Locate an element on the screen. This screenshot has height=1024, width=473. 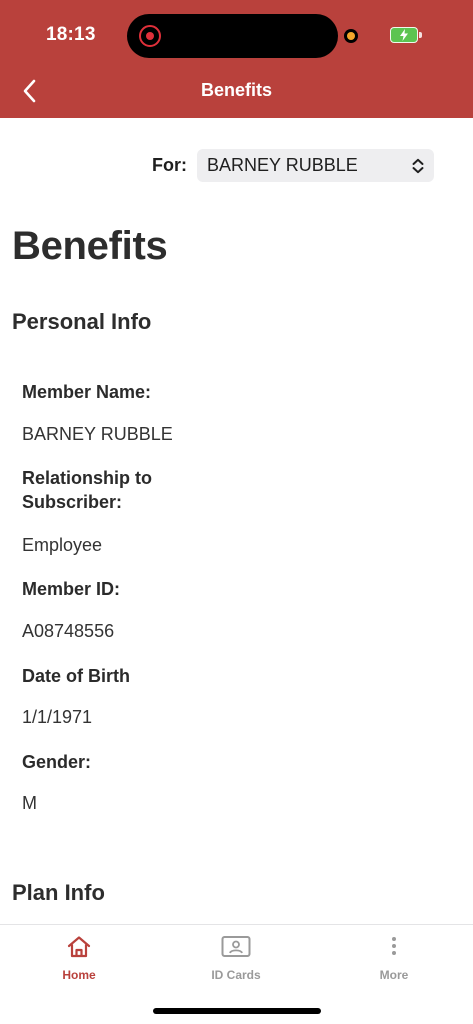
gender-value: M is located at coordinates (29, 803).